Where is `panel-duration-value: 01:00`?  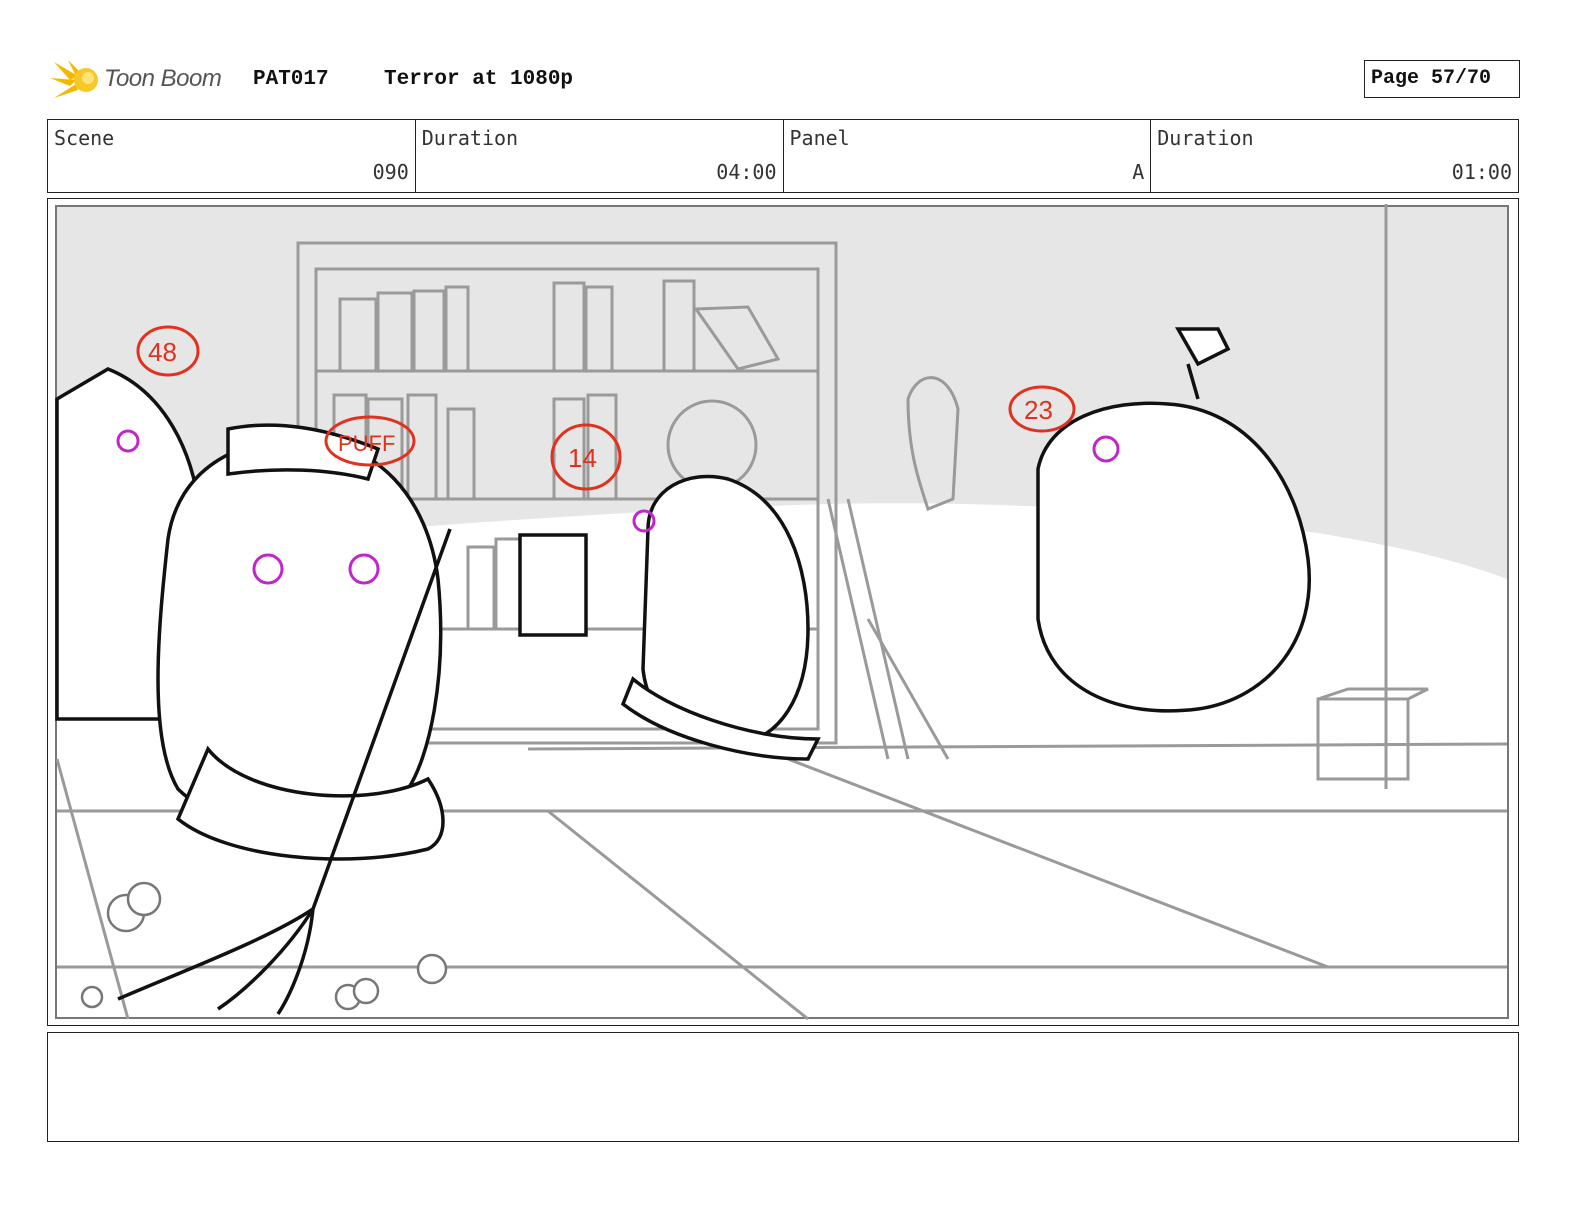
panel-duration-value: 01:00 is located at coordinates (1481, 172).